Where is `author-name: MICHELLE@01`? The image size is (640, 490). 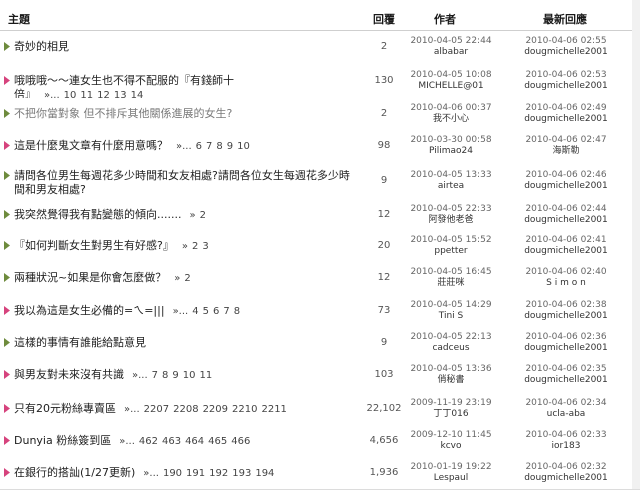
author-name: MICHELLE@01 is located at coordinates (451, 86).